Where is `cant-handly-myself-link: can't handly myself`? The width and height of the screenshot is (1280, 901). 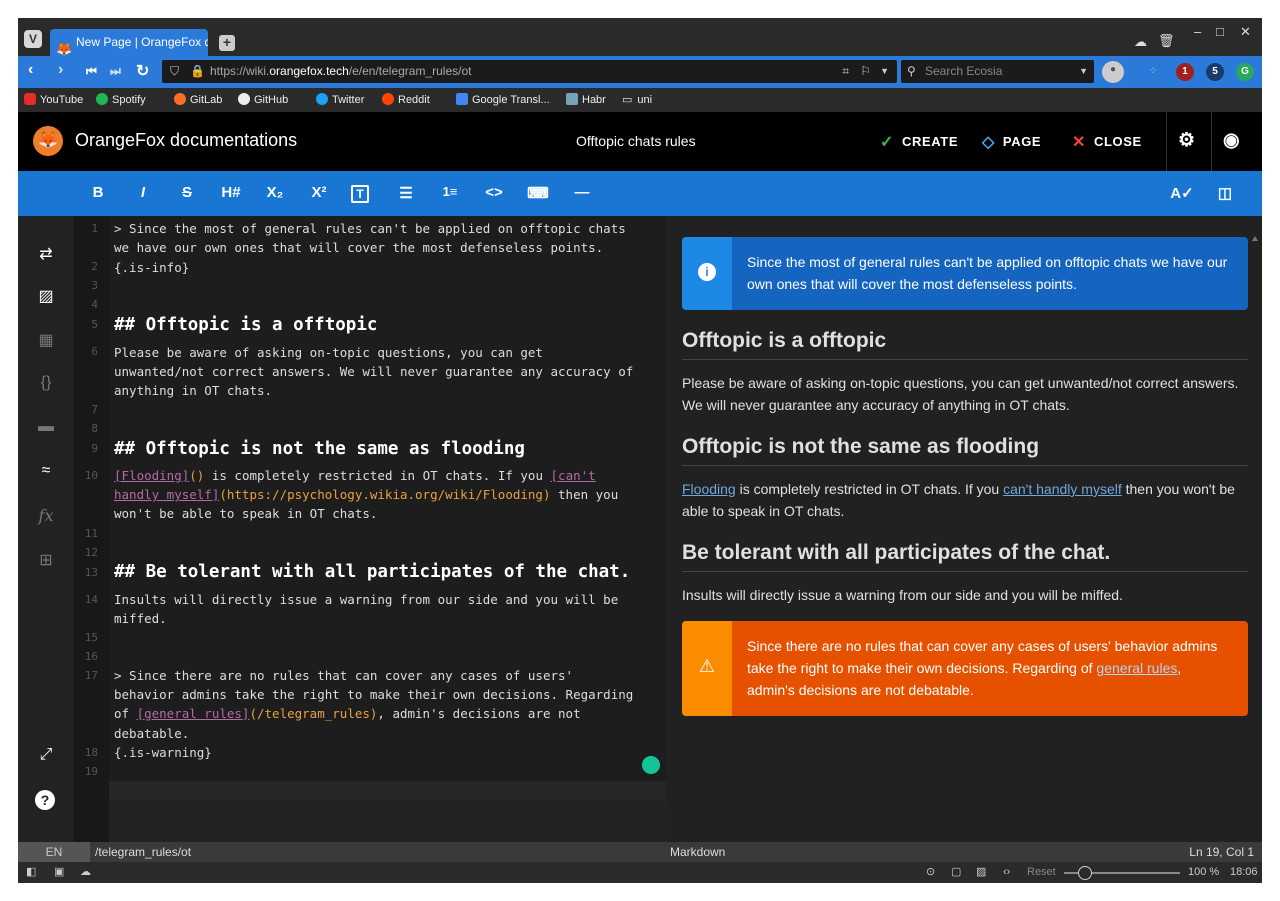
cant-handly-myself-link: can't handly myself is located at coordinates (1062, 489).